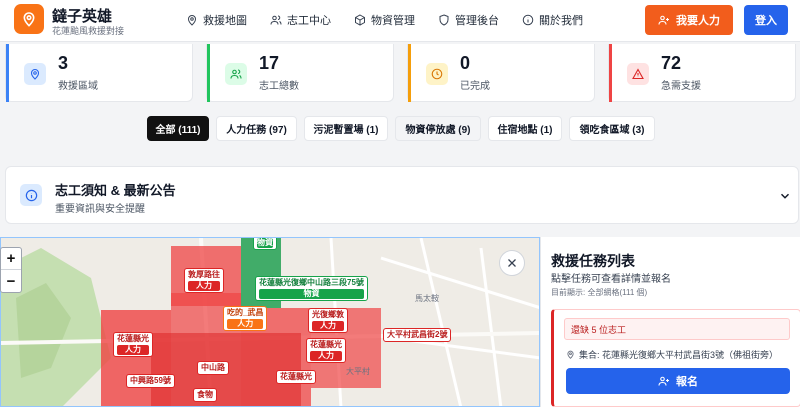  What do you see at coordinates (599, 292) in the screenshot?
I see `panel-showing-count: 目前顯示: 全部網格(111 個)` at bounding box center [599, 292].